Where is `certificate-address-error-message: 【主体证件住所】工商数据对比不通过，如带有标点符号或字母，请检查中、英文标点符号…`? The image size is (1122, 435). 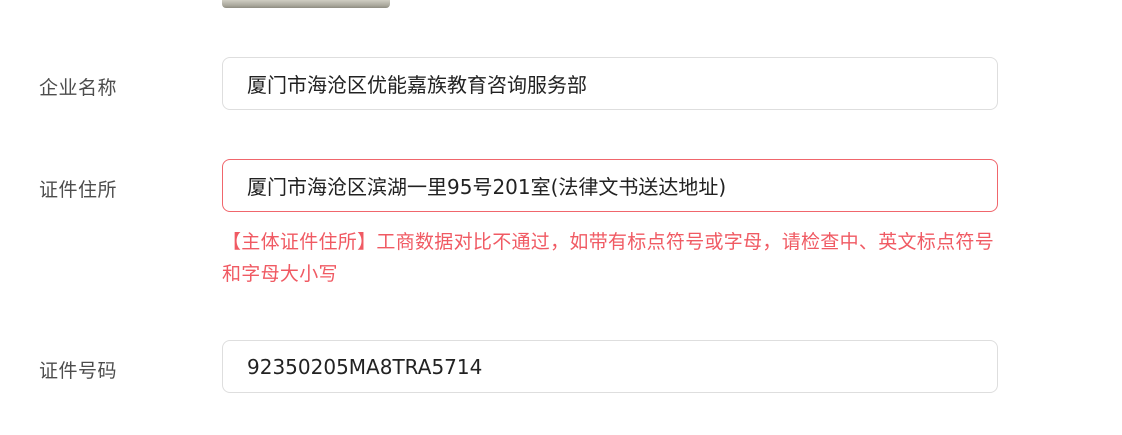
certificate-address-error-message: 【主体证件住所】工商数据对比不通过，如带有标点符号或字母，请检查中、英文标点符号… is located at coordinates (608, 258).